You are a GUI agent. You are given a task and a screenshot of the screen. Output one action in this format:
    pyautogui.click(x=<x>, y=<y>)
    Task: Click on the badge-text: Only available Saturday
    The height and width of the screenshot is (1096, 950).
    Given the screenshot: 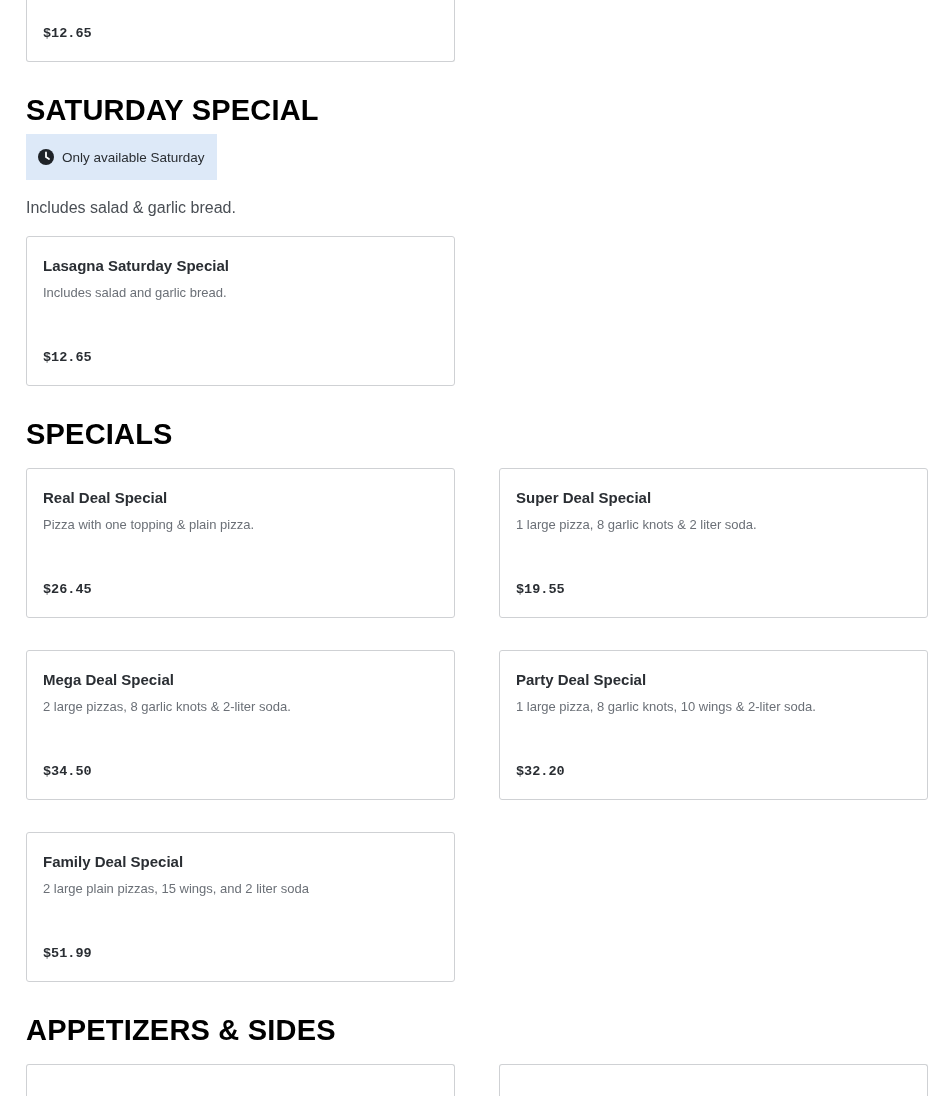 What is the action you would take?
    pyautogui.click(x=133, y=157)
    